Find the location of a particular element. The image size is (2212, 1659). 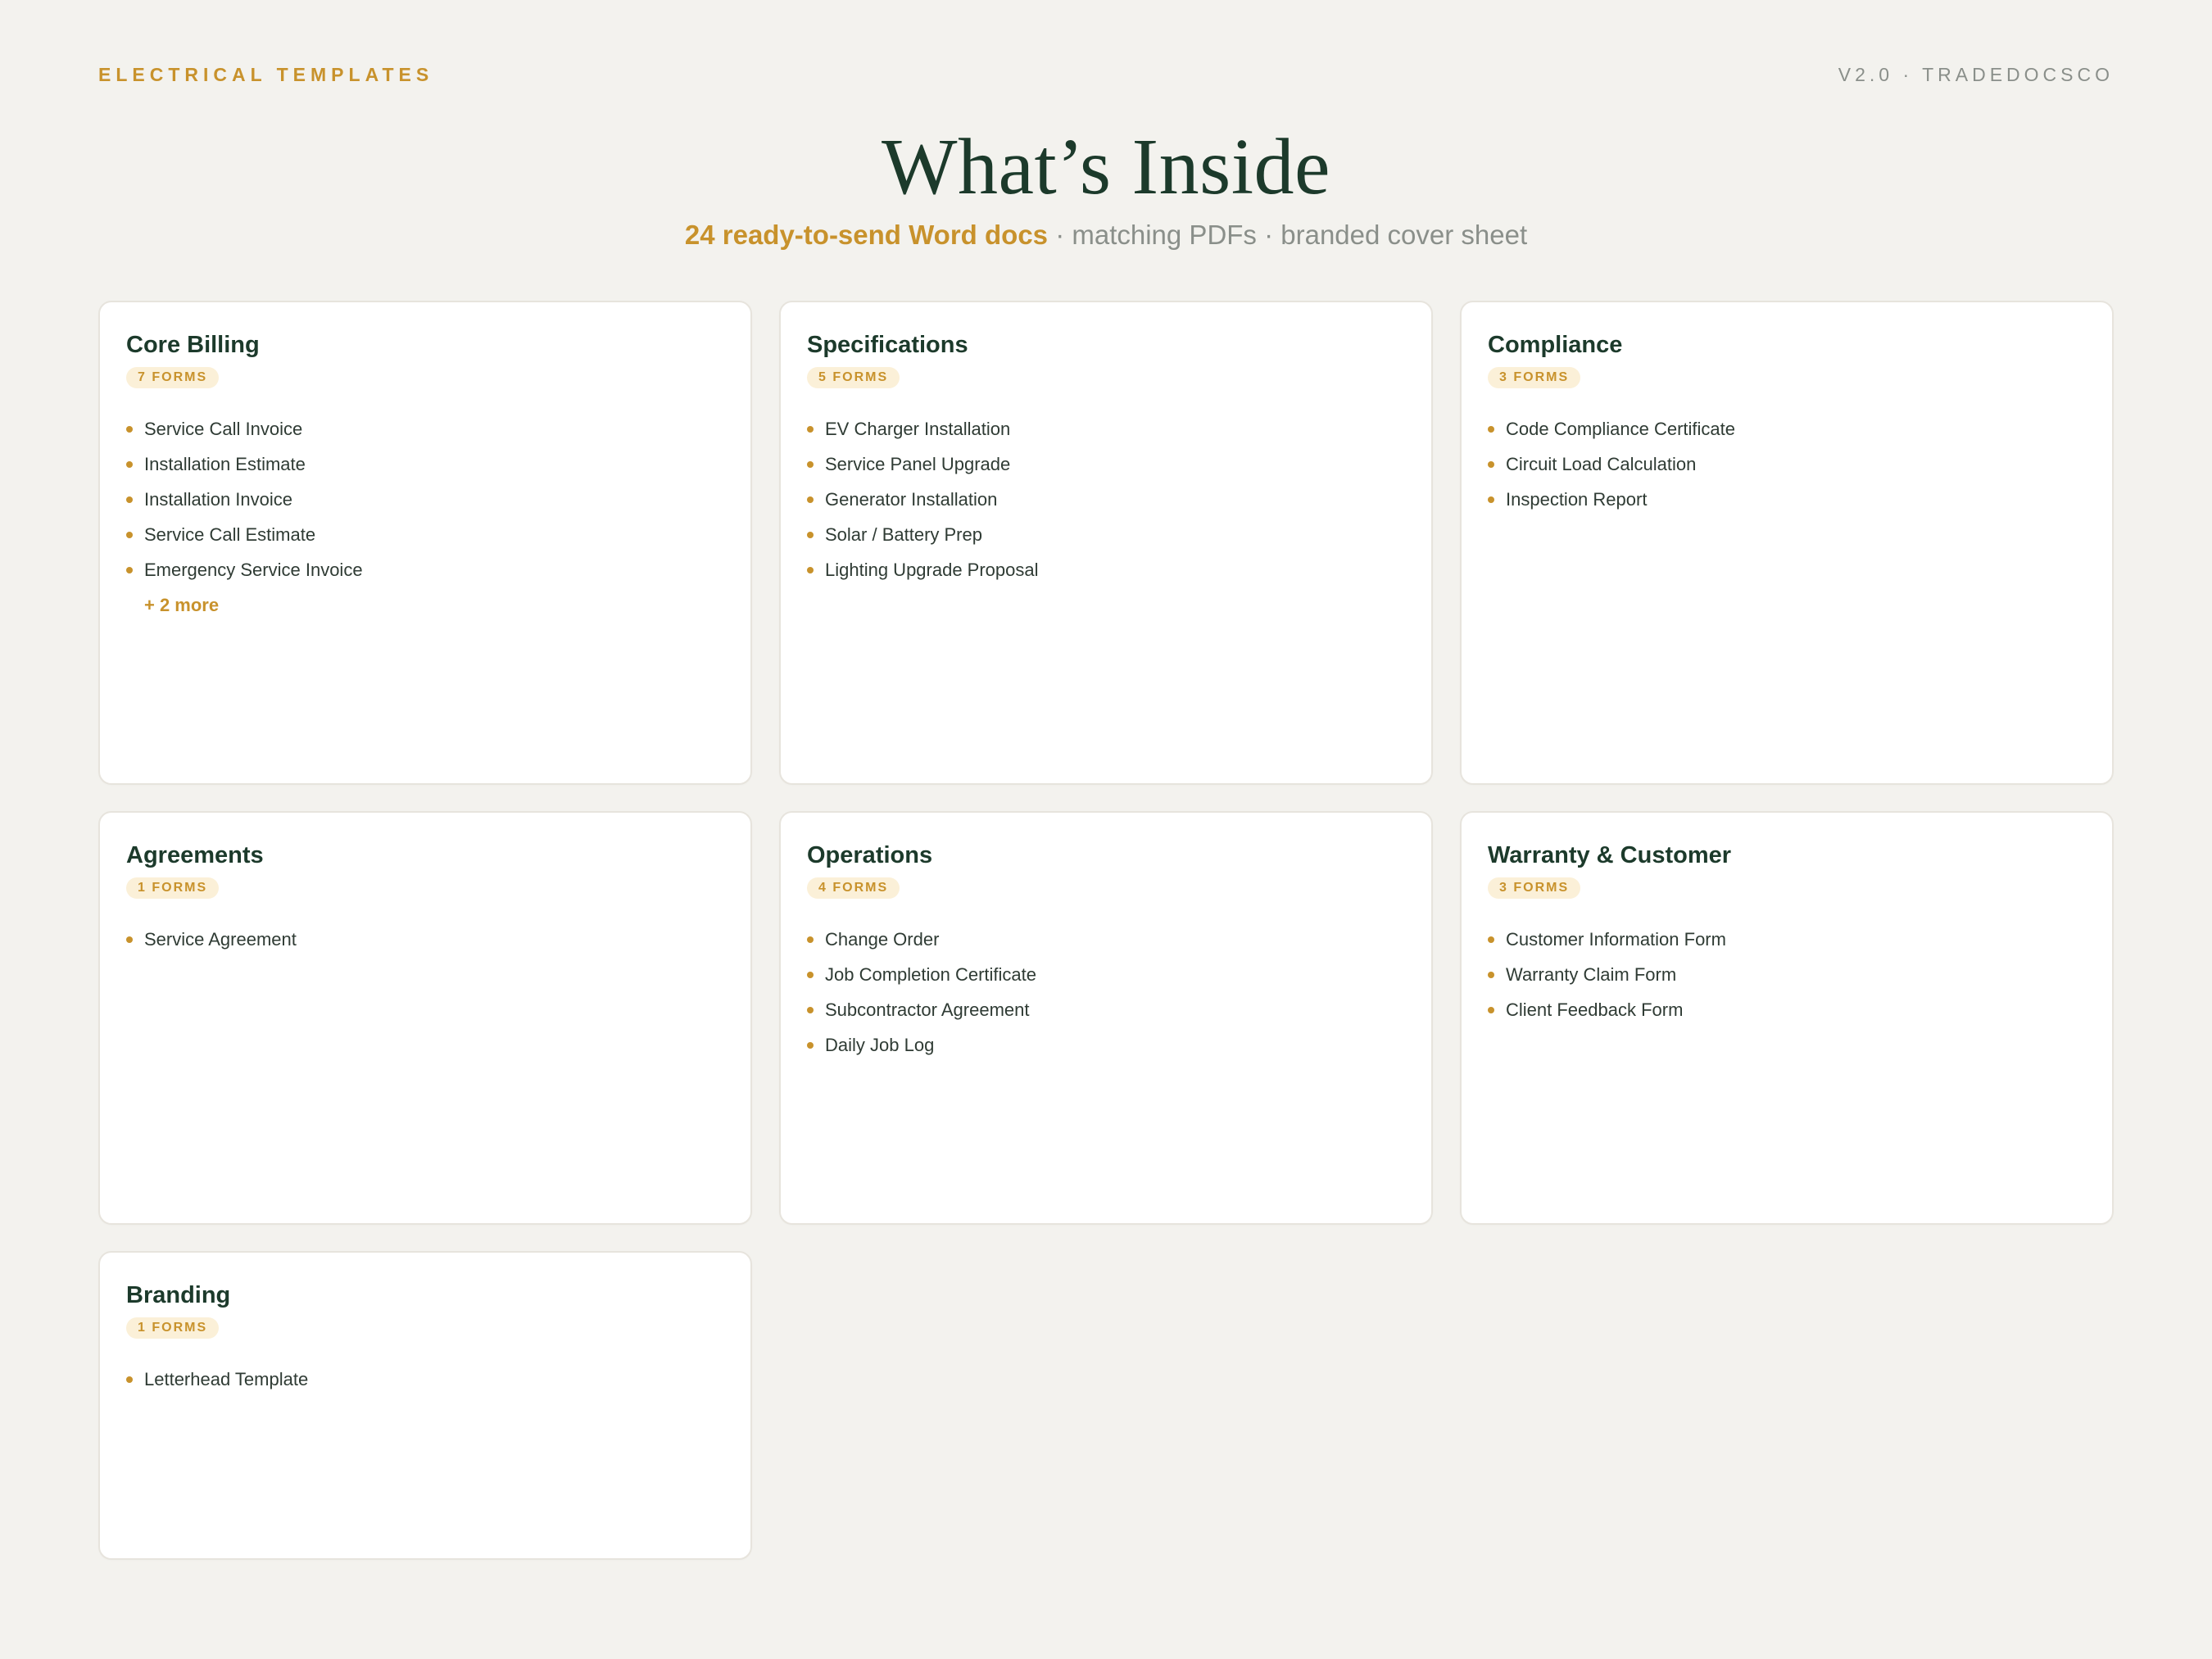

list-item: Customer Information Form is located at coordinates (1787, 939).